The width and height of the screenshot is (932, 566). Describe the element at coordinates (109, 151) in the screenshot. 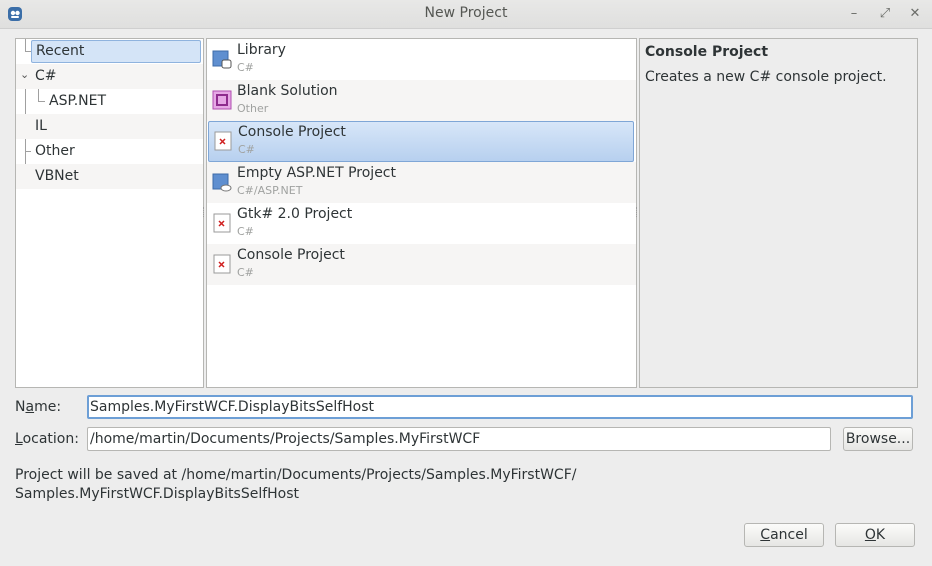

I see `category-item-other: Other` at that location.